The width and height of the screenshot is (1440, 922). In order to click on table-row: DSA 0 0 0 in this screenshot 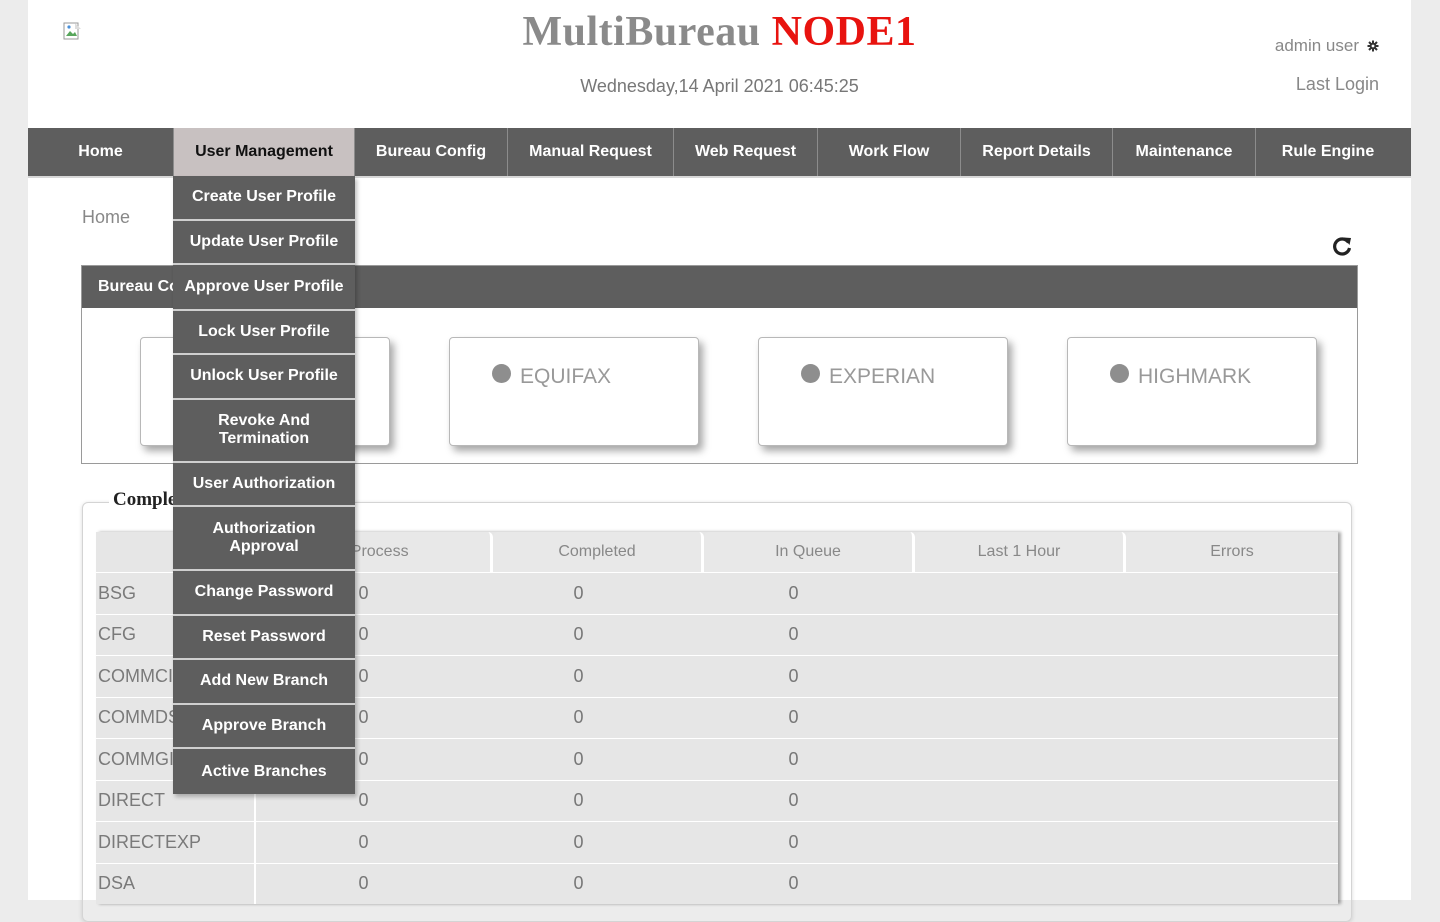, I will do `click(717, 883)`.